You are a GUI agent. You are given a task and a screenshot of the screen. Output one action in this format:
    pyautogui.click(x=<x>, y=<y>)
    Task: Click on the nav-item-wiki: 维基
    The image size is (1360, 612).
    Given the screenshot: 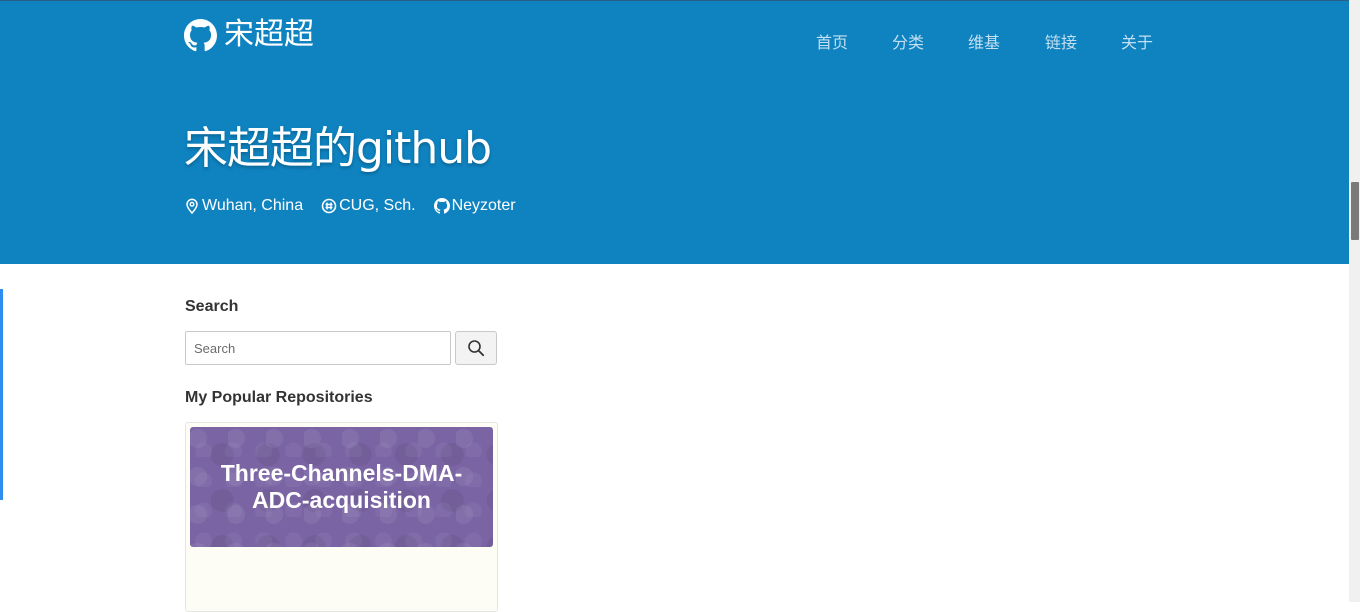 What is the action you would take?
    pyautogui.click(x=984, y=41)
    